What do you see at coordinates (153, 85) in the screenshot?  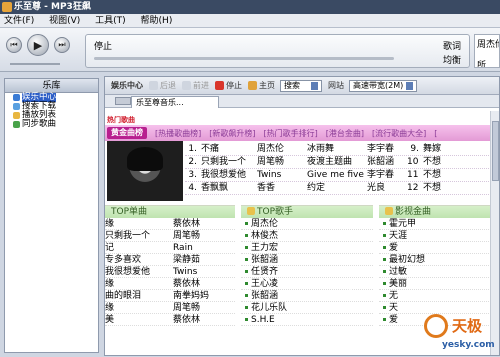 I see `back-arrow-icon` at bounding box center [153, 85].